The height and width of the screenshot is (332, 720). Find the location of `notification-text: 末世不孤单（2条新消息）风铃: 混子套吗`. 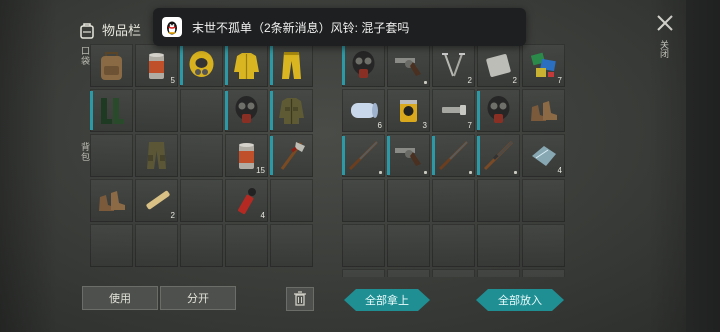

notification-text: 末世不孤单（2条新消息）风铃: 混子套吗 is located at coordinates (301, 27).